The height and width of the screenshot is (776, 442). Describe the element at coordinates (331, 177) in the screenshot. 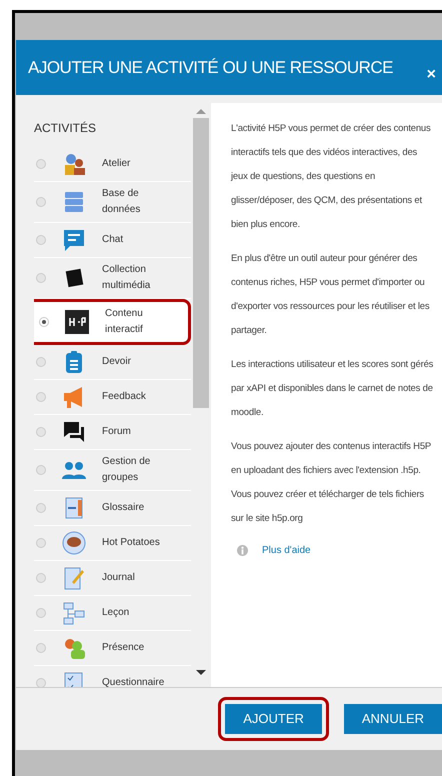

I see `description-text: L'activité H5P vous permet de créer des contenus interactifs tels que des vidéos interactives, des jeux de questions, des questions en glisser/déposer, des QCM, des présentations et bien plus encore.` at that location.